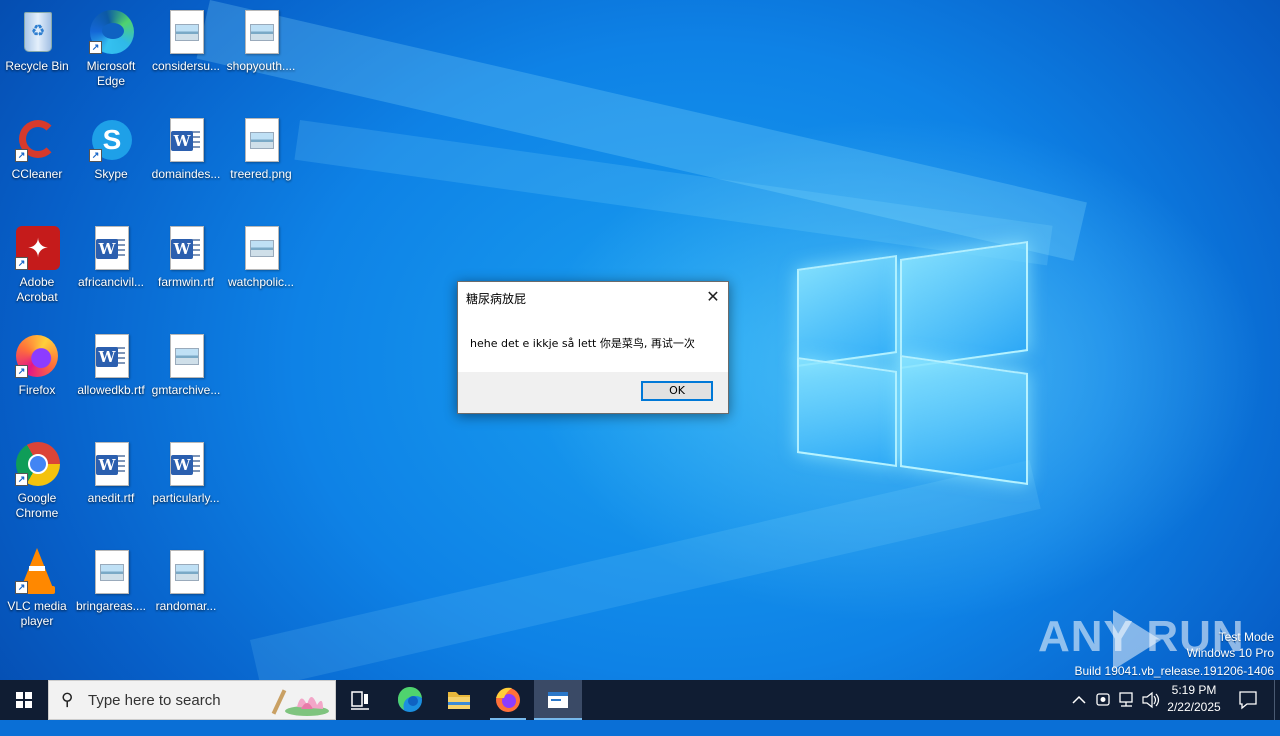 This screenshot has width=1280, height=736. What do you see at coordinates (1194, 707) in the screenshot?
I see `clock-date: 2/22/2025` at bounding box center [1194, 707].